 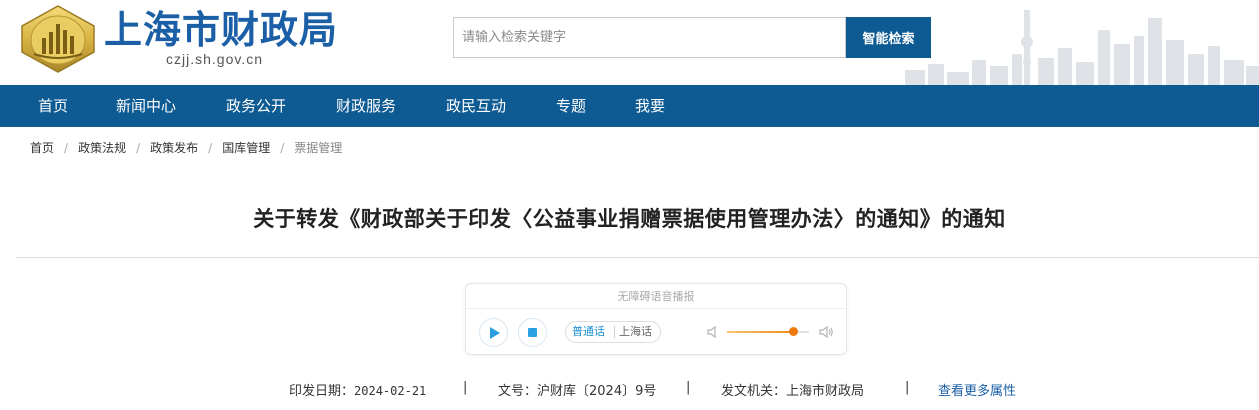 I want to click on language-toggle: 普通话 上海话, so click(x=613, y=332).